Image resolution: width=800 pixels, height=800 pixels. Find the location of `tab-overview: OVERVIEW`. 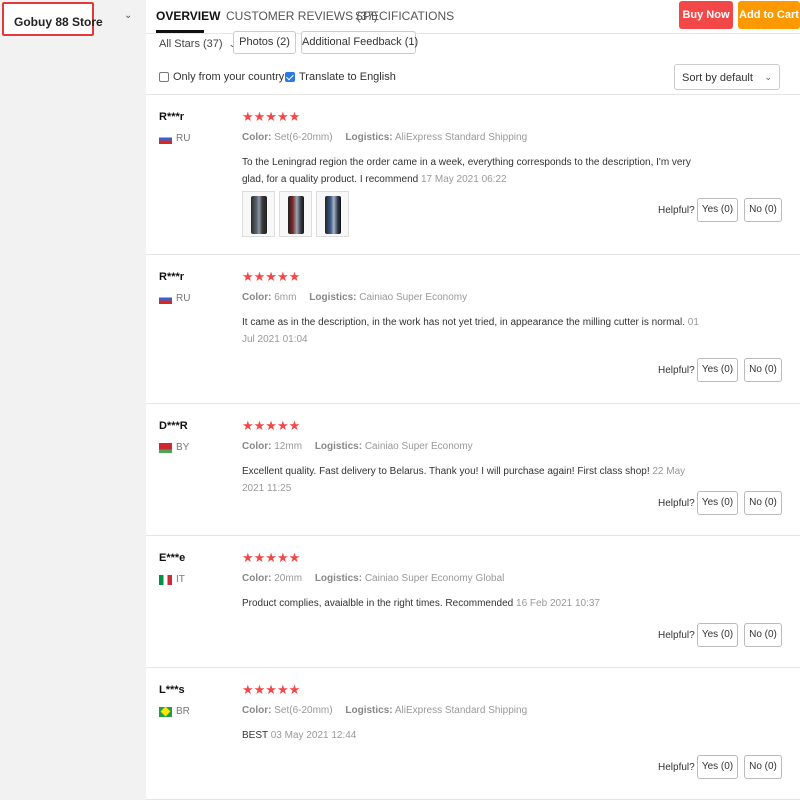

tab-overview: OVERVIEW is located at coordinates (188, 16).